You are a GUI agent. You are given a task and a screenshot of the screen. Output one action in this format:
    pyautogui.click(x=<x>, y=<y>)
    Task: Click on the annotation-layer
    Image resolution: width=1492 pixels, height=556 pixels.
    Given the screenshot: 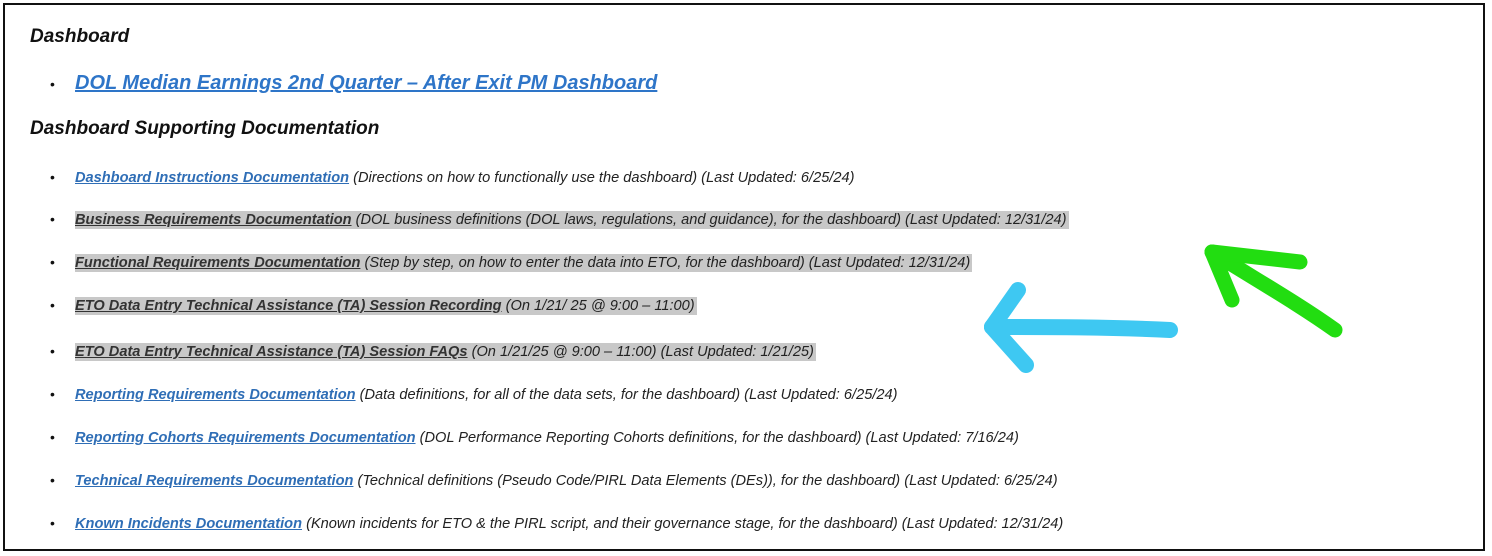 What is the action you would take?
    pyautogui.click(x=1163, y=308)
    